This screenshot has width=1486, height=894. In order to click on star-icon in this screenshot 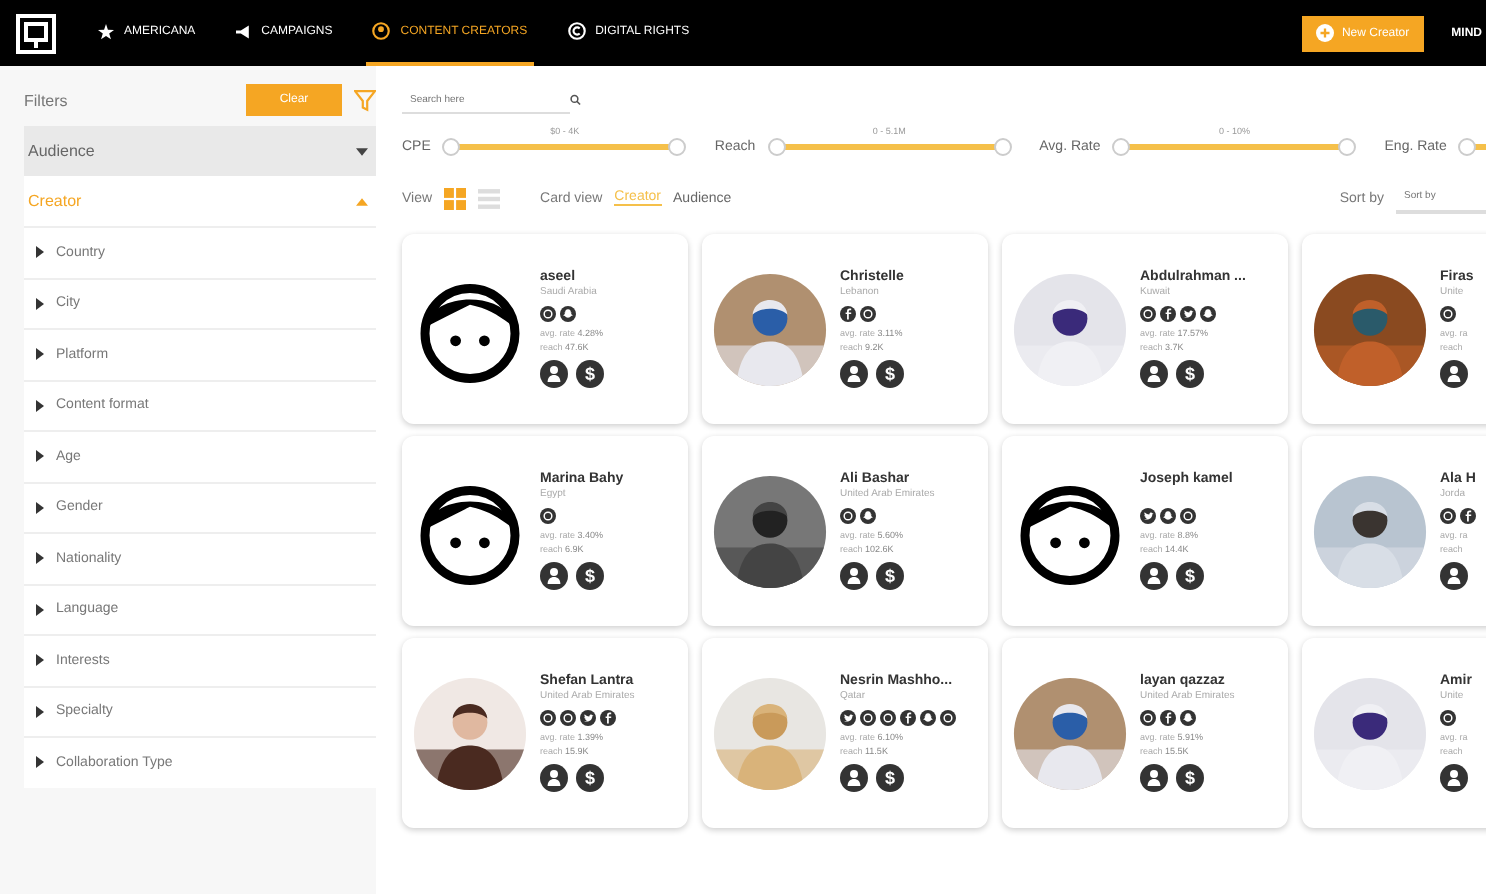, I will do `click(106, 31)`.